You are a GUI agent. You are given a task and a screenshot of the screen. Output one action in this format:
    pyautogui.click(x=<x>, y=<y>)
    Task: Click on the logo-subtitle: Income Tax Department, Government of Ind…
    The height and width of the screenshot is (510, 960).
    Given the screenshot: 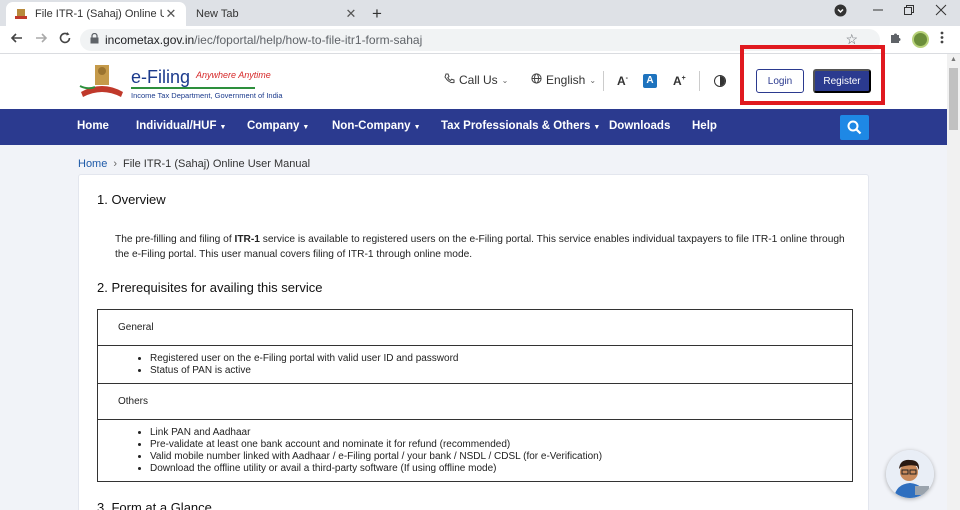 What is the action you would take?
    pyautogui.click(x=207, y=95)
    